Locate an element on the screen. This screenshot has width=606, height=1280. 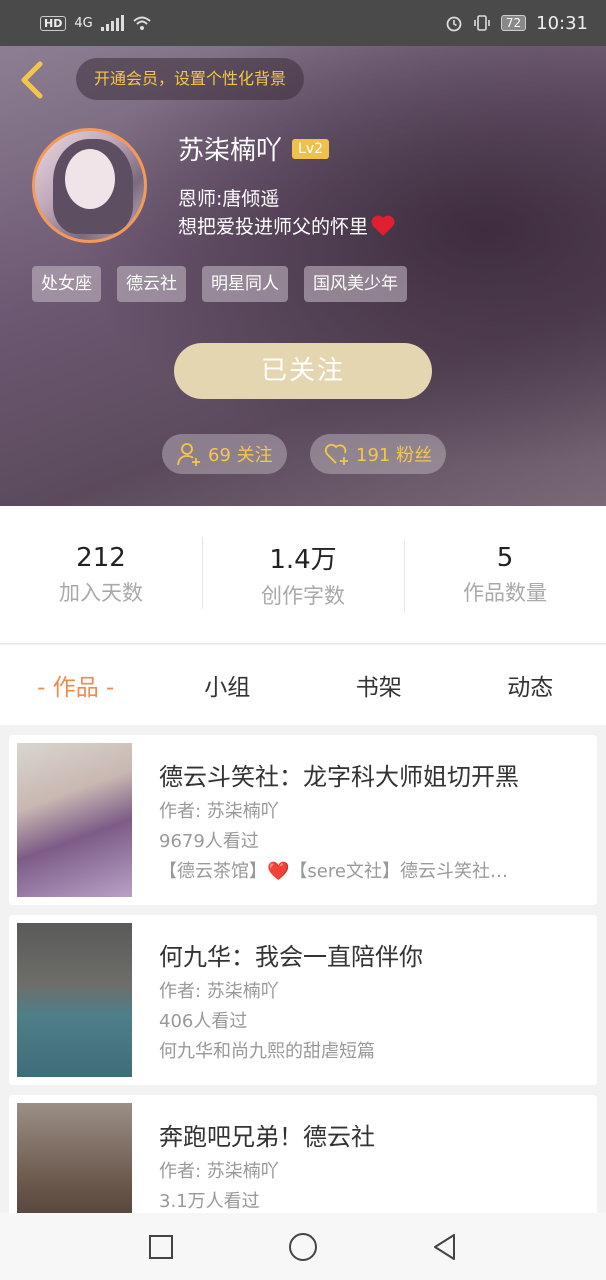
tag: 明星同人 is located at coordinates (245, 284).